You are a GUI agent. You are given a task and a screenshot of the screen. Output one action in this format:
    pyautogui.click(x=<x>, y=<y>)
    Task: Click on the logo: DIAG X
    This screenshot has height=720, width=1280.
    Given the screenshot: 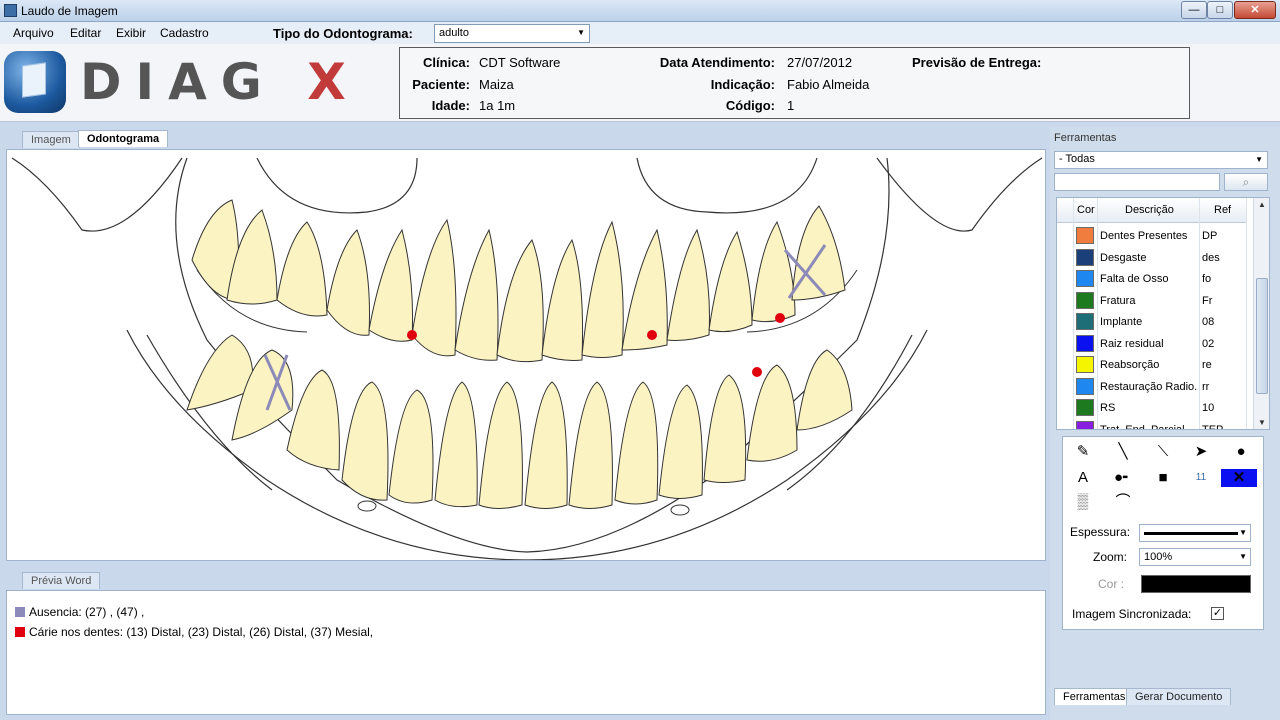 What is the action you would take?
    pyautogui.click(x=220, y=82)
    